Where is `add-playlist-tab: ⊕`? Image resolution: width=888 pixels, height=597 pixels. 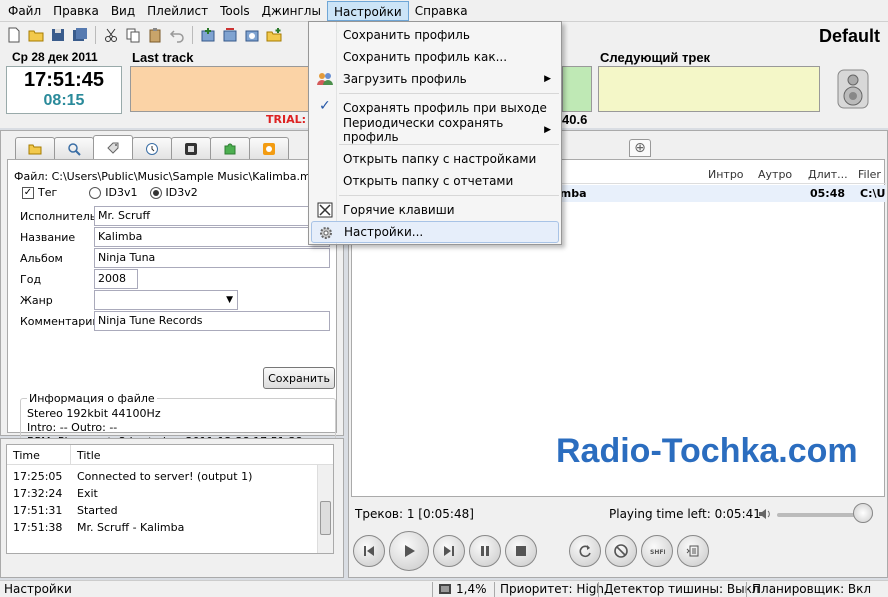 add-playlist-tab: ⊕ is located at coordinates (640, 148).